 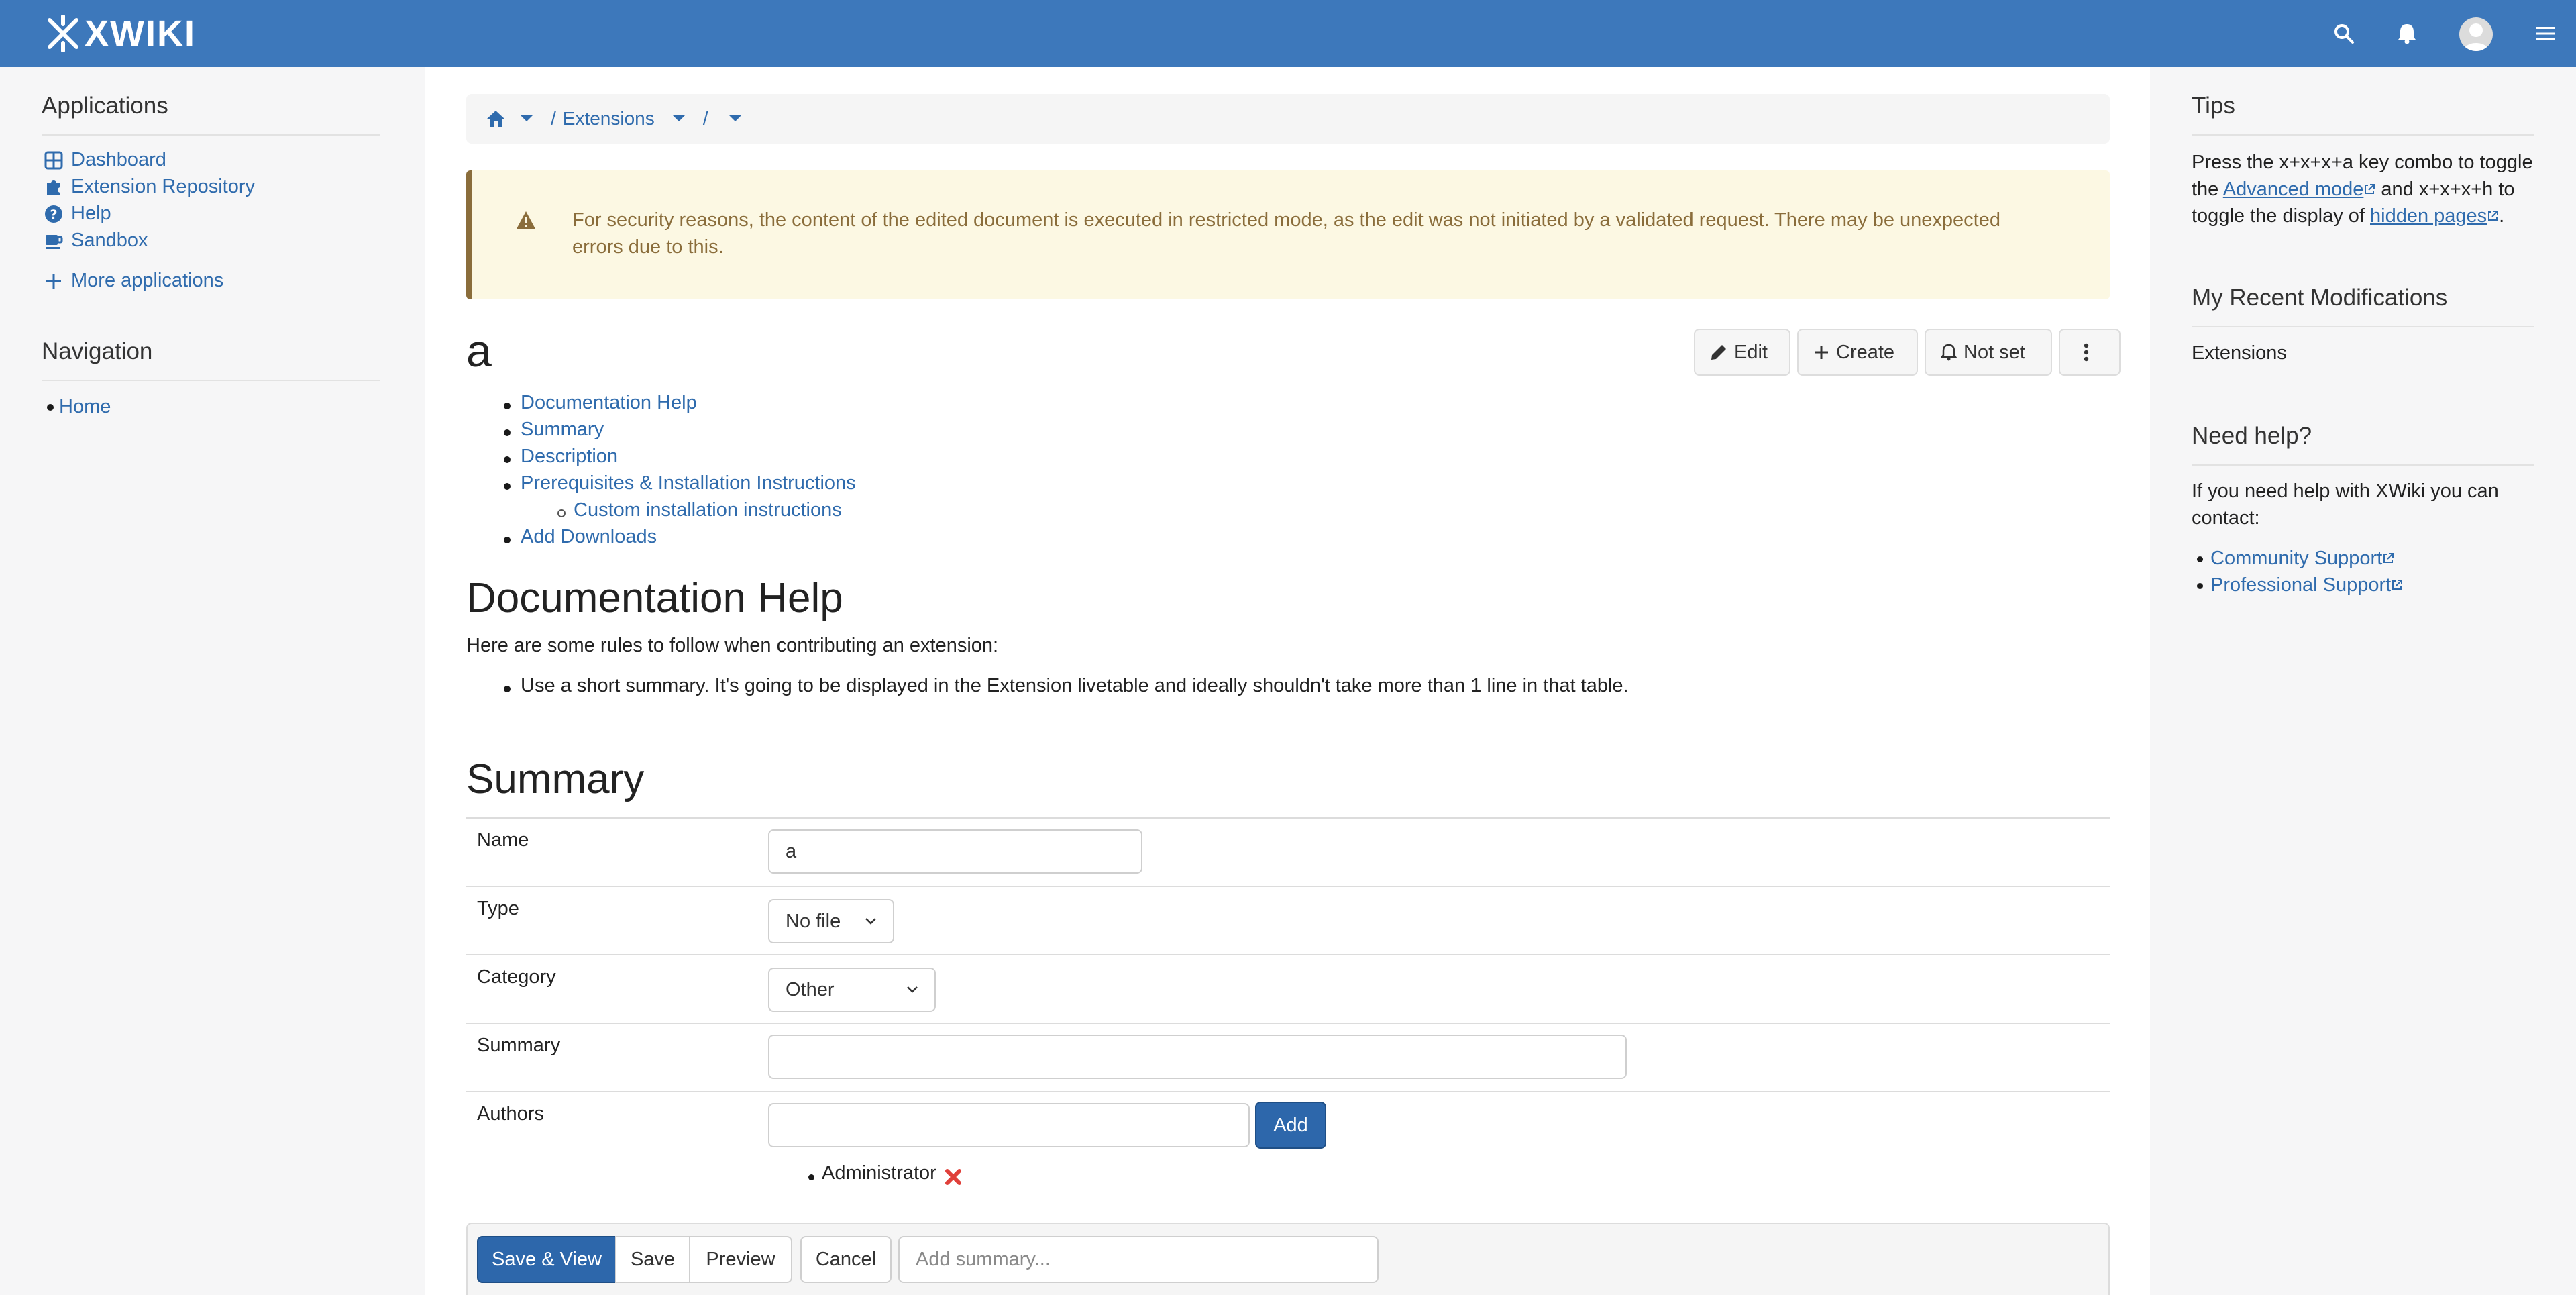 What do you see at coordinates (2086, 352) in the screenshot?
I see `kebab-menu-icon` at bounding box center [2086, 352].